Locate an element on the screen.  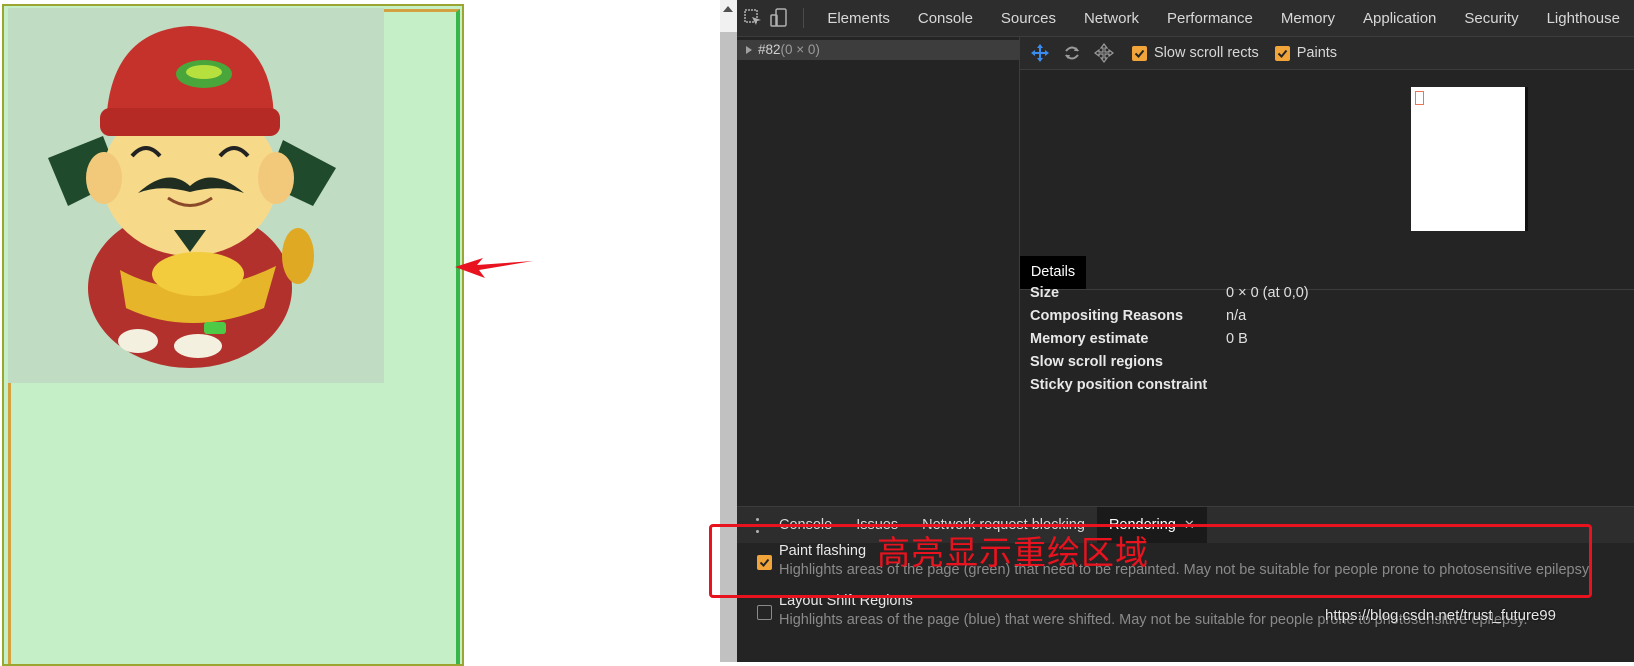
layers-tree: #82(0 × 0) is located at coordinates (878, 271).